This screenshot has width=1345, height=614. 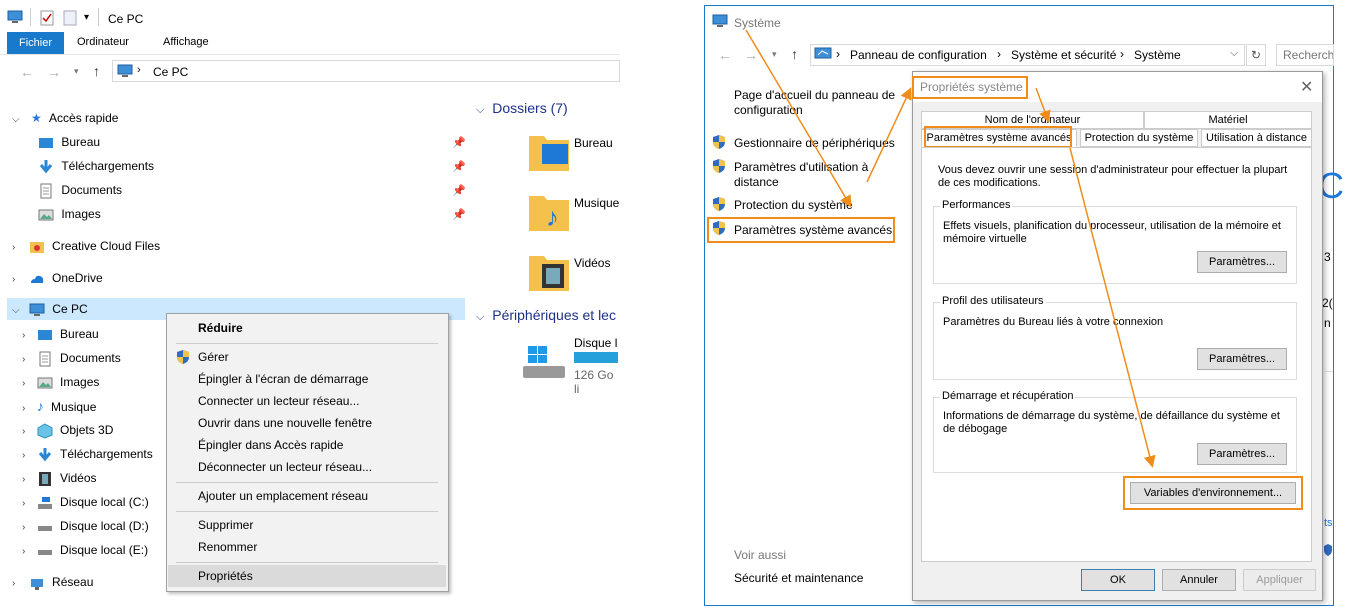 What do you see at coordinates (1112, 307) in the screenshot?
I see `arrow-tab-to-env-button` at bounding box center [1112, 307].